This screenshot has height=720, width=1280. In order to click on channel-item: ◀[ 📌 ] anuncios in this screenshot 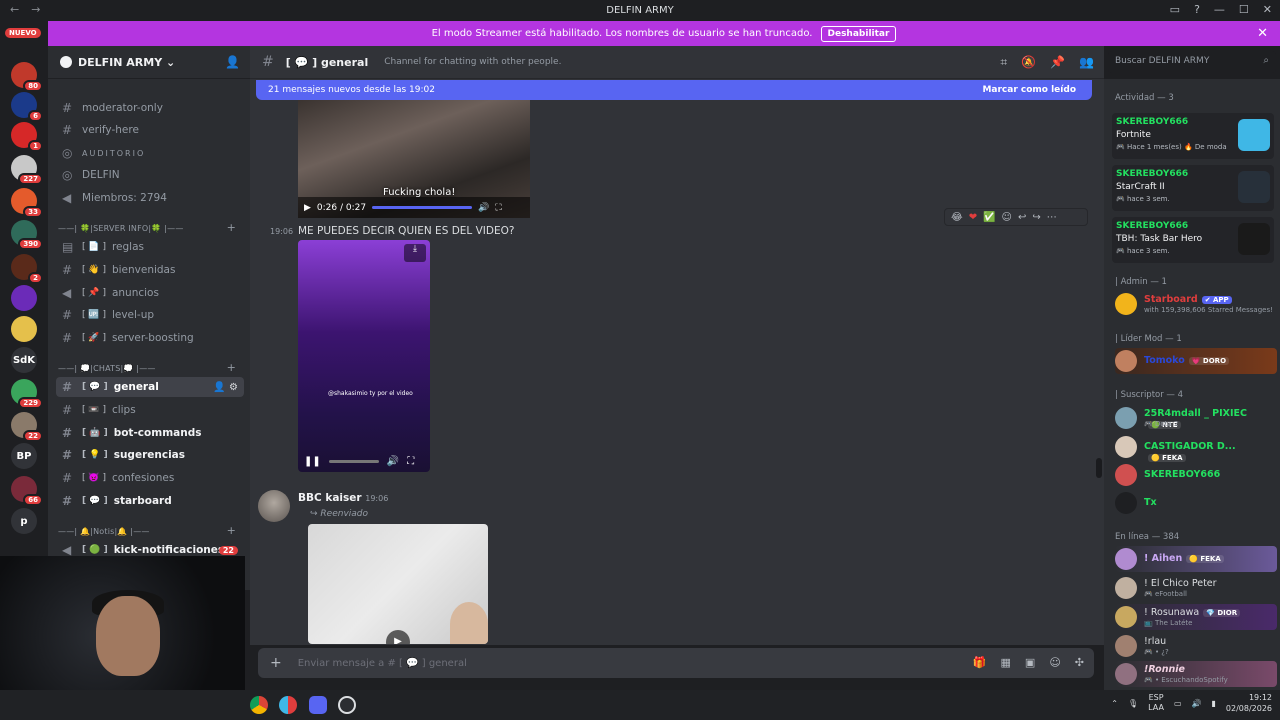, I will do `click(150, 293)`.